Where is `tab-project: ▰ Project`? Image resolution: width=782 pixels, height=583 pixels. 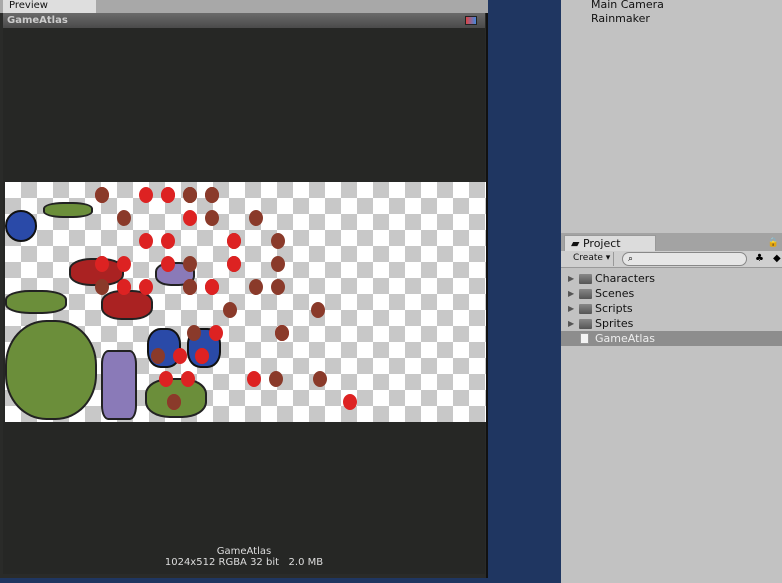 tab-project: ▰ Project is located at coordinates (610, 243).